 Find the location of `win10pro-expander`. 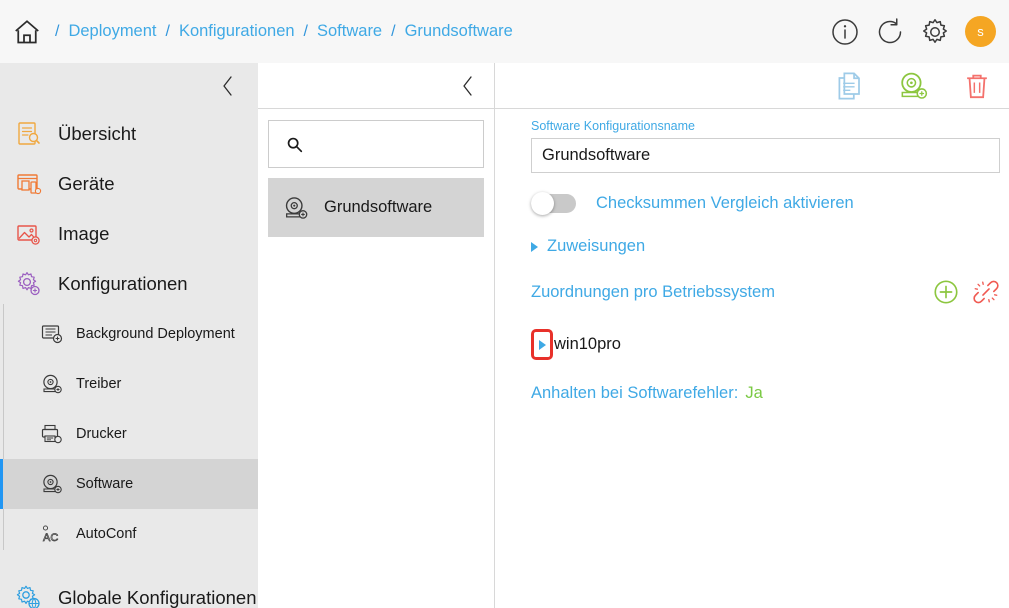

win10pro-expander is located at coordinates (542, 344).